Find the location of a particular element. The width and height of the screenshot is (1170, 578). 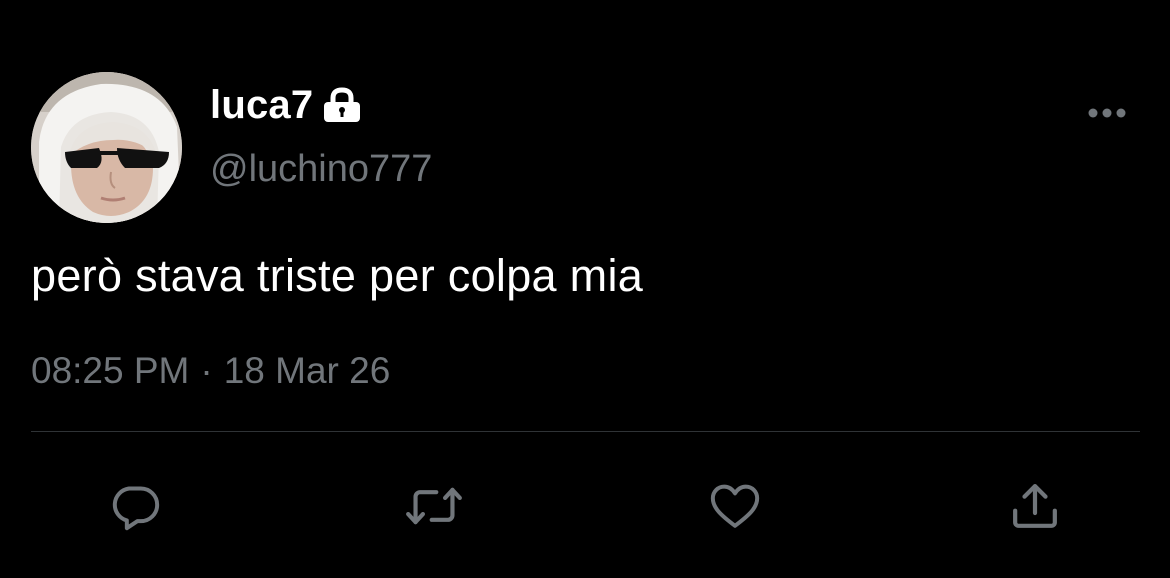

avatar is located at coordinates (106, 147).